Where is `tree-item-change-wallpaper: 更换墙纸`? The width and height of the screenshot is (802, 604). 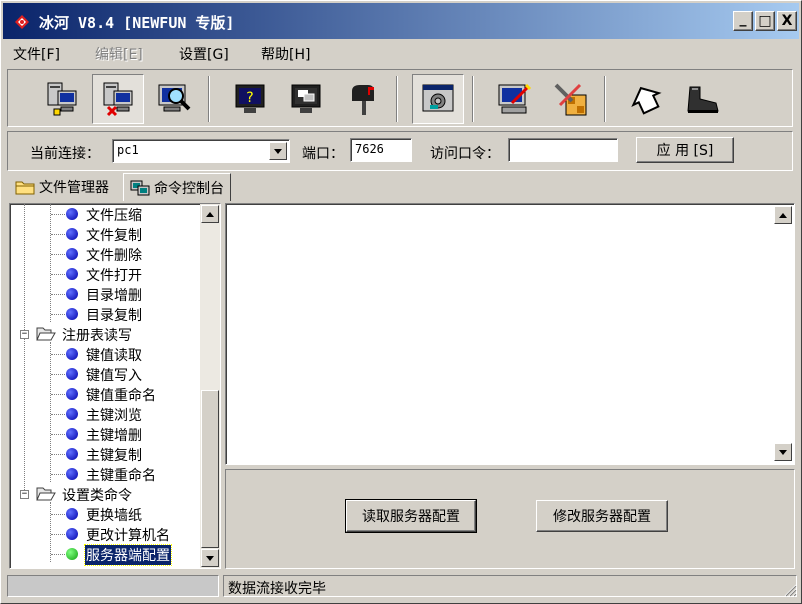 tree-item-change-wallpaper: 更换墙纸 is located at coordinates (105, 514).